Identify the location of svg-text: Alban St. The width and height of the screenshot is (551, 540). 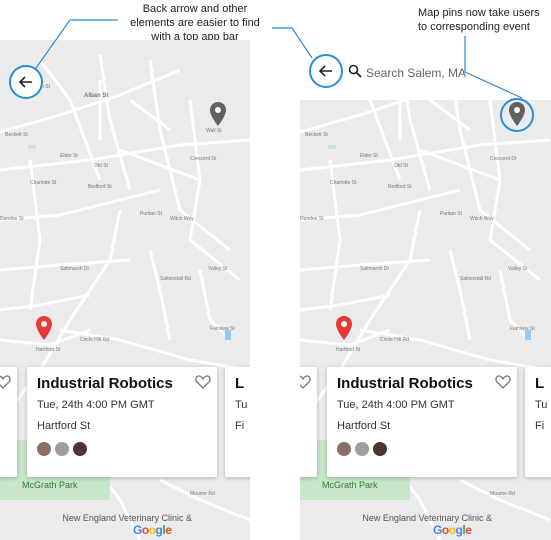
(96, 96).